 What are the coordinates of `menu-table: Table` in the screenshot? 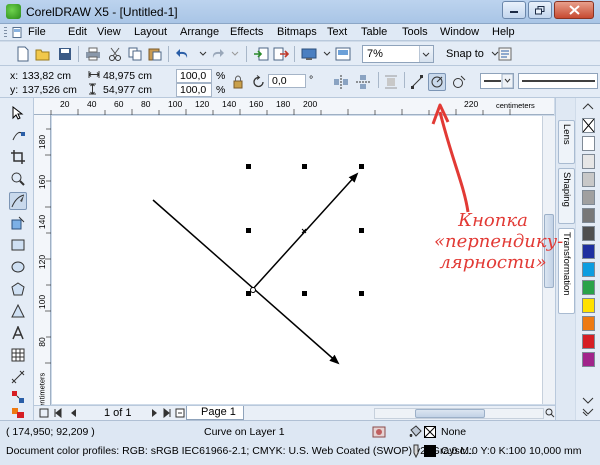 It's located at (374, 32).